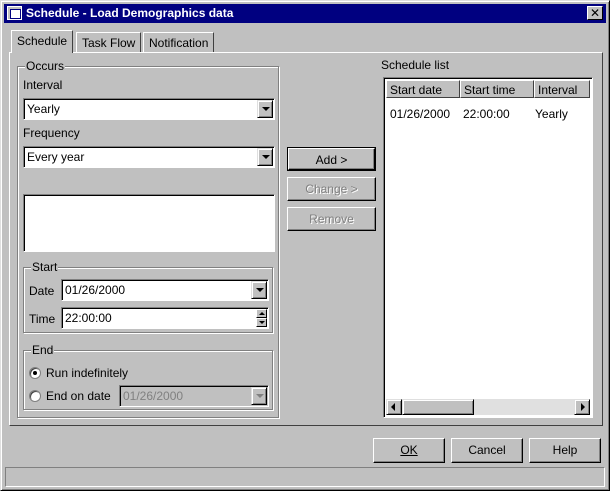 The image size is (610, 491). I want to click on cell-start-time: 22:00:00, so click(486, 114).